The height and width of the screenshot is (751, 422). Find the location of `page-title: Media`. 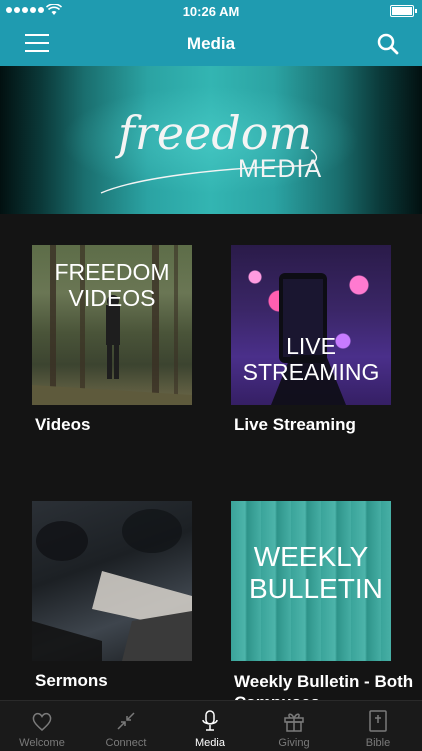

page-title: Media is located at coordinates (211, 43).